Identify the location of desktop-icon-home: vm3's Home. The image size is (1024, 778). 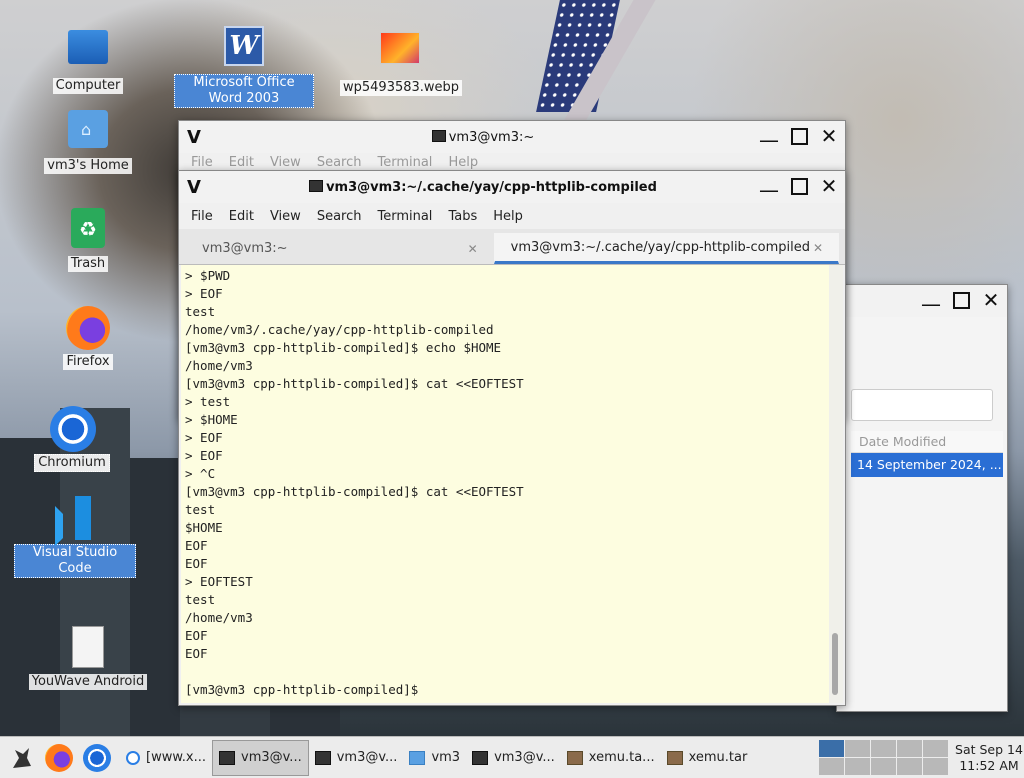
(88, 140).